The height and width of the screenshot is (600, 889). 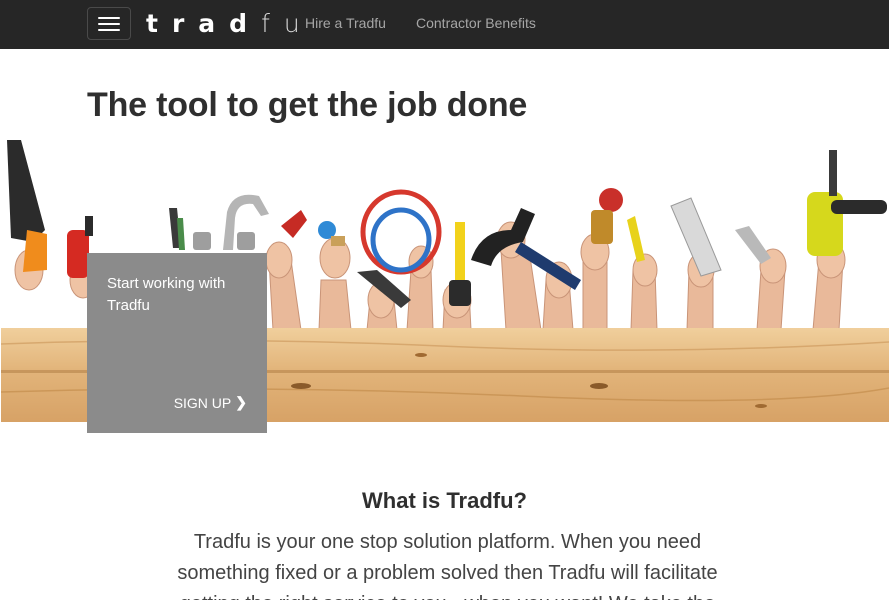 I want to click on about-title: What is Tradfu?, so click(x=444, y=500).